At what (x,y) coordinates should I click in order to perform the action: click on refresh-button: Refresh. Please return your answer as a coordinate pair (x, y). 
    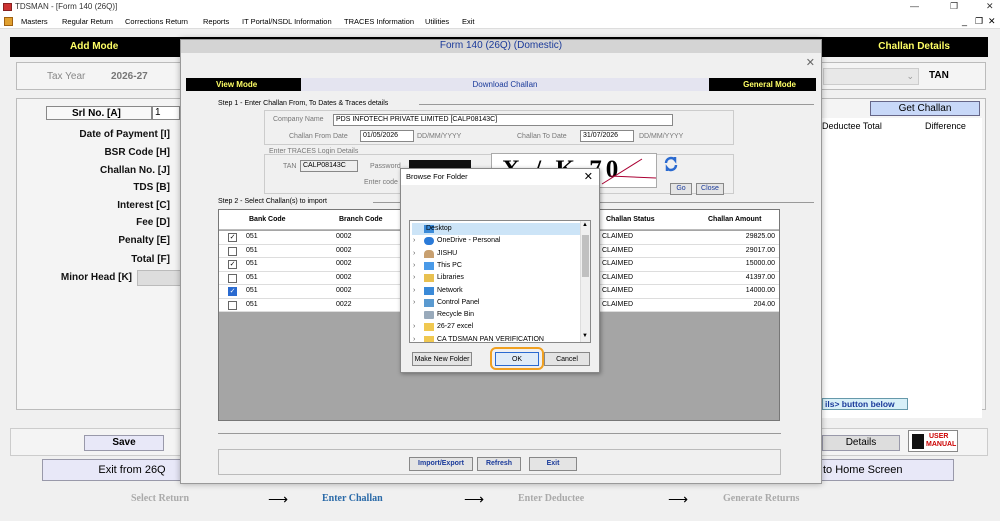
    Looking at the image, I should click on (499, 464).